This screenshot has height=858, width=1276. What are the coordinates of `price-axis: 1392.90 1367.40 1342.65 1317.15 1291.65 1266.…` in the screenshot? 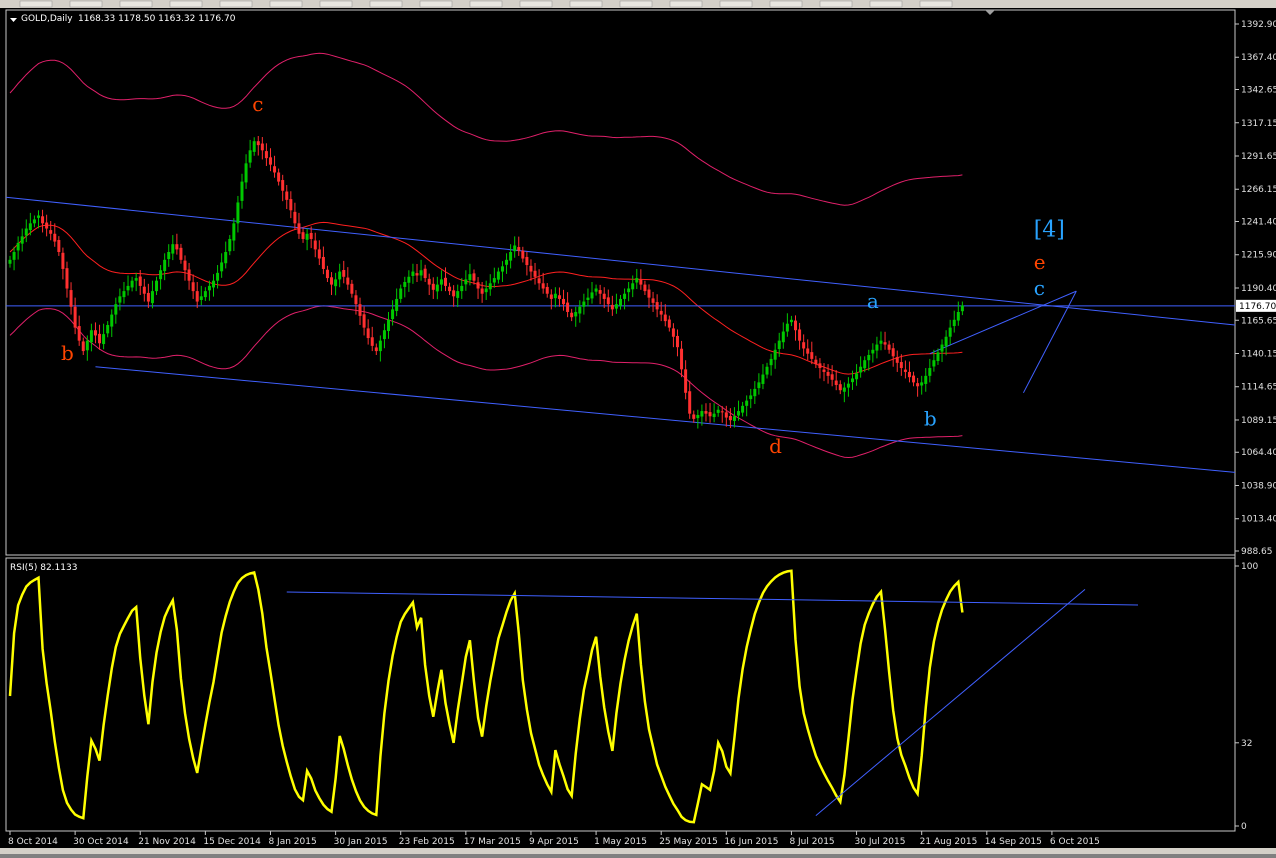 It's located at (1255, 288).